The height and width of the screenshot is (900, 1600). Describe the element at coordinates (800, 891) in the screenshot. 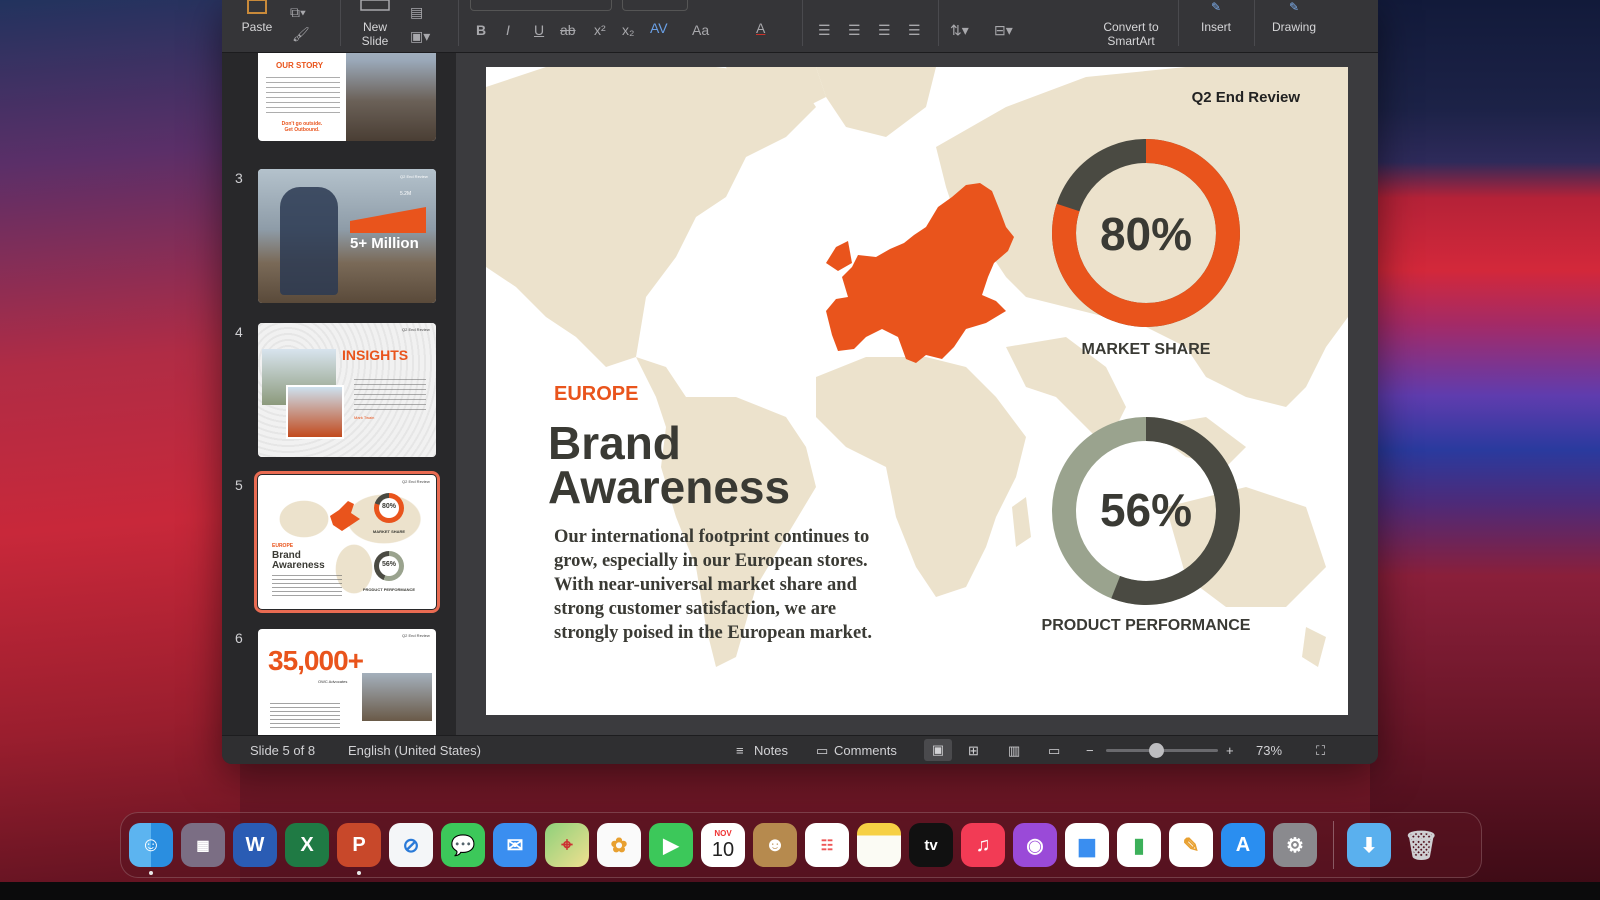

I see `screen-bottom-edge` at that location.